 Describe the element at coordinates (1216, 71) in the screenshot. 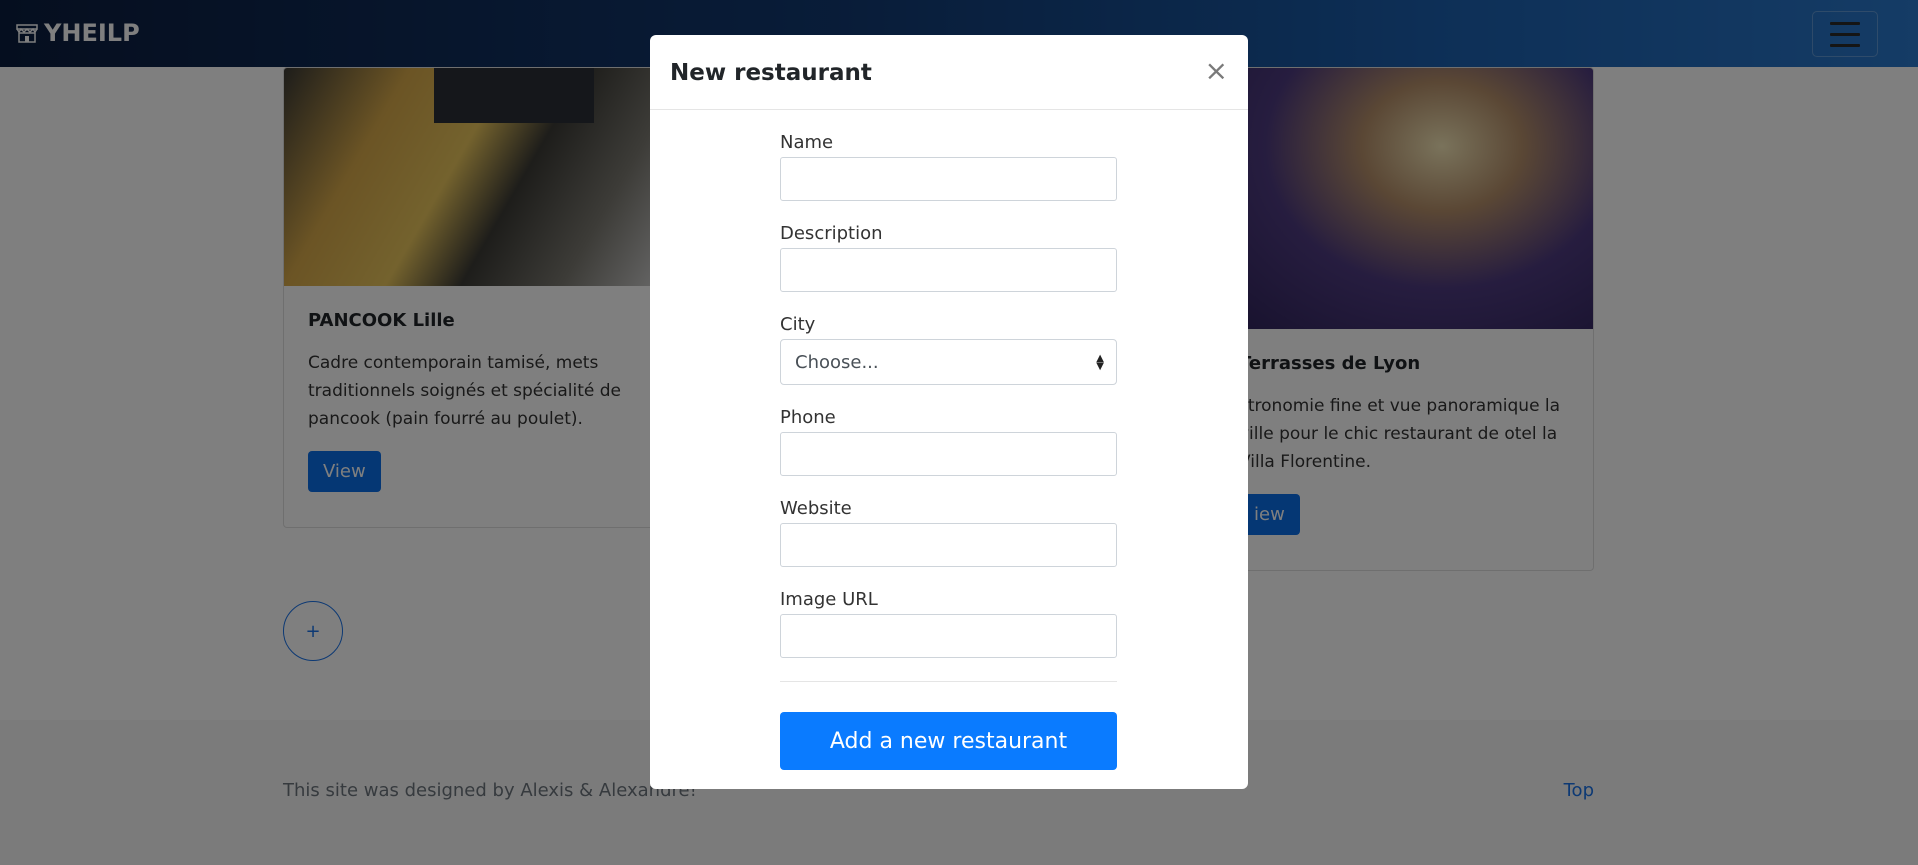

I see `close-icon: ×` at that location.